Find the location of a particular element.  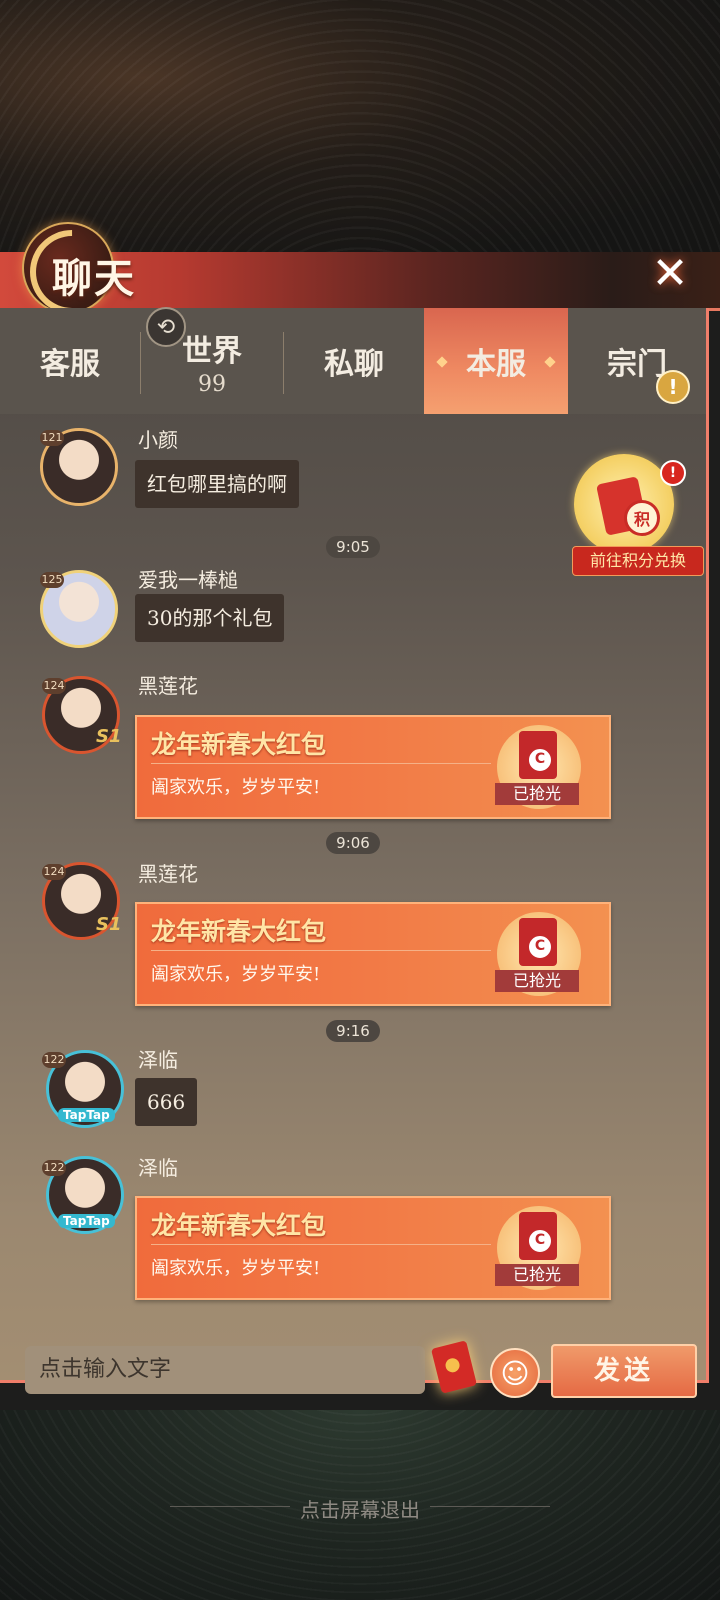

close-icon: ✕ is located at coordinates (670, 273).